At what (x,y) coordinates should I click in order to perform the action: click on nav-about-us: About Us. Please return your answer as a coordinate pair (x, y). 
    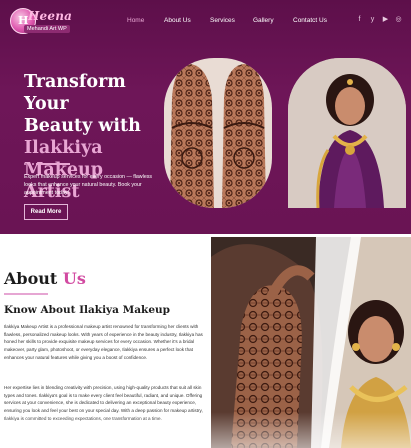
    Looking at the image, I should click on (177, 20).